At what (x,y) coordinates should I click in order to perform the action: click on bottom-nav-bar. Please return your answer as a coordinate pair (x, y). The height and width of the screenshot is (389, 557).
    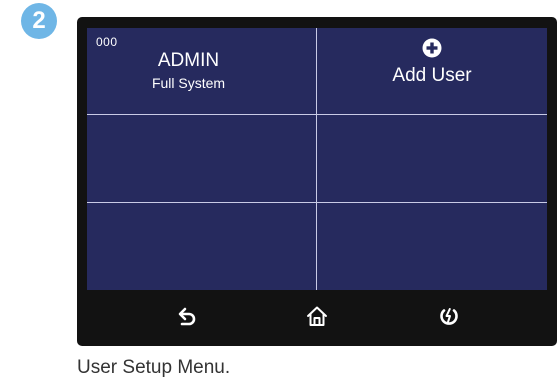
    Looking at the image, I should click on (317, 318).